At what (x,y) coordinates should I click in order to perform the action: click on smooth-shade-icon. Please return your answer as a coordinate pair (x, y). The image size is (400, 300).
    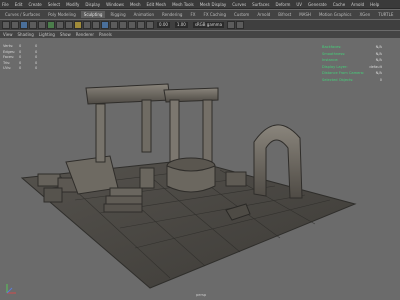
    Looking at the image, I should click on (96, 25).